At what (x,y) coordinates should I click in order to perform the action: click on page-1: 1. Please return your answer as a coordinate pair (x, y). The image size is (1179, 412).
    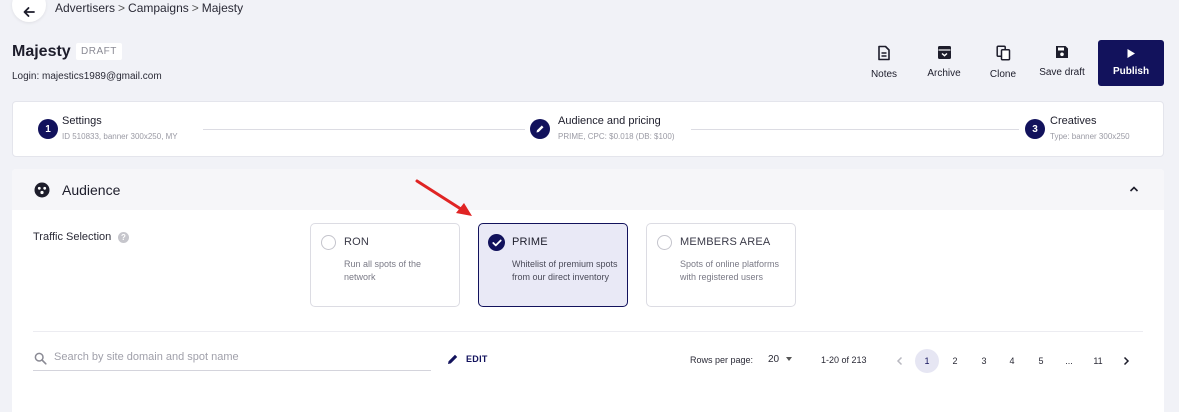
    Looking at the image, I should click on (927, 361).